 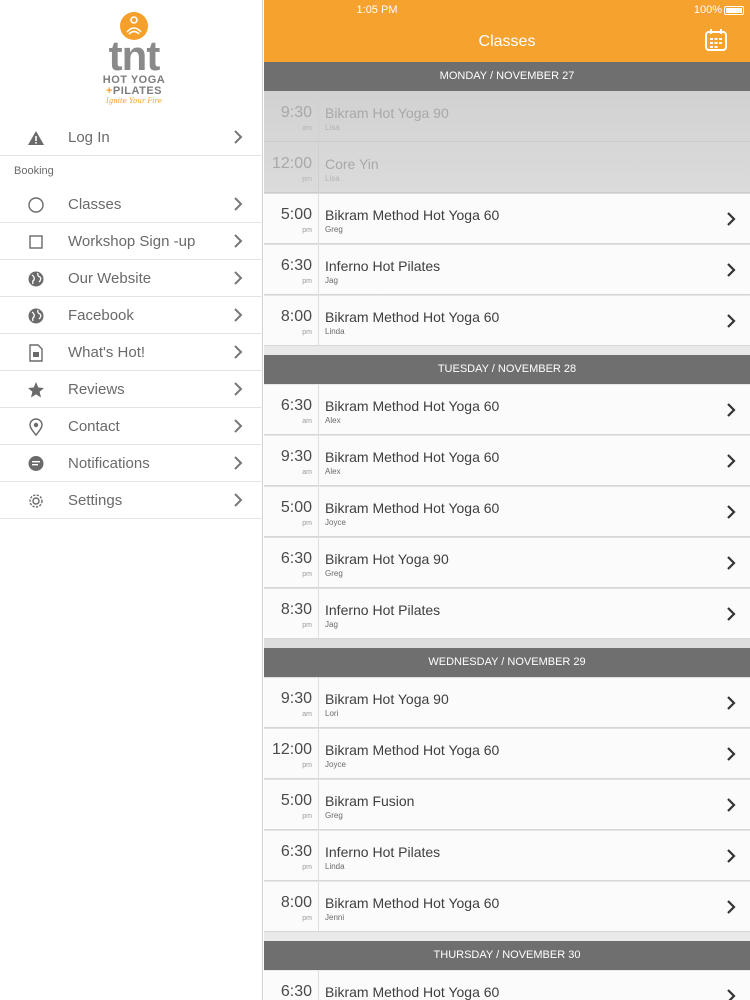 I want to click on class-time-box: 5:00 pm, so click(x=291, y=512).